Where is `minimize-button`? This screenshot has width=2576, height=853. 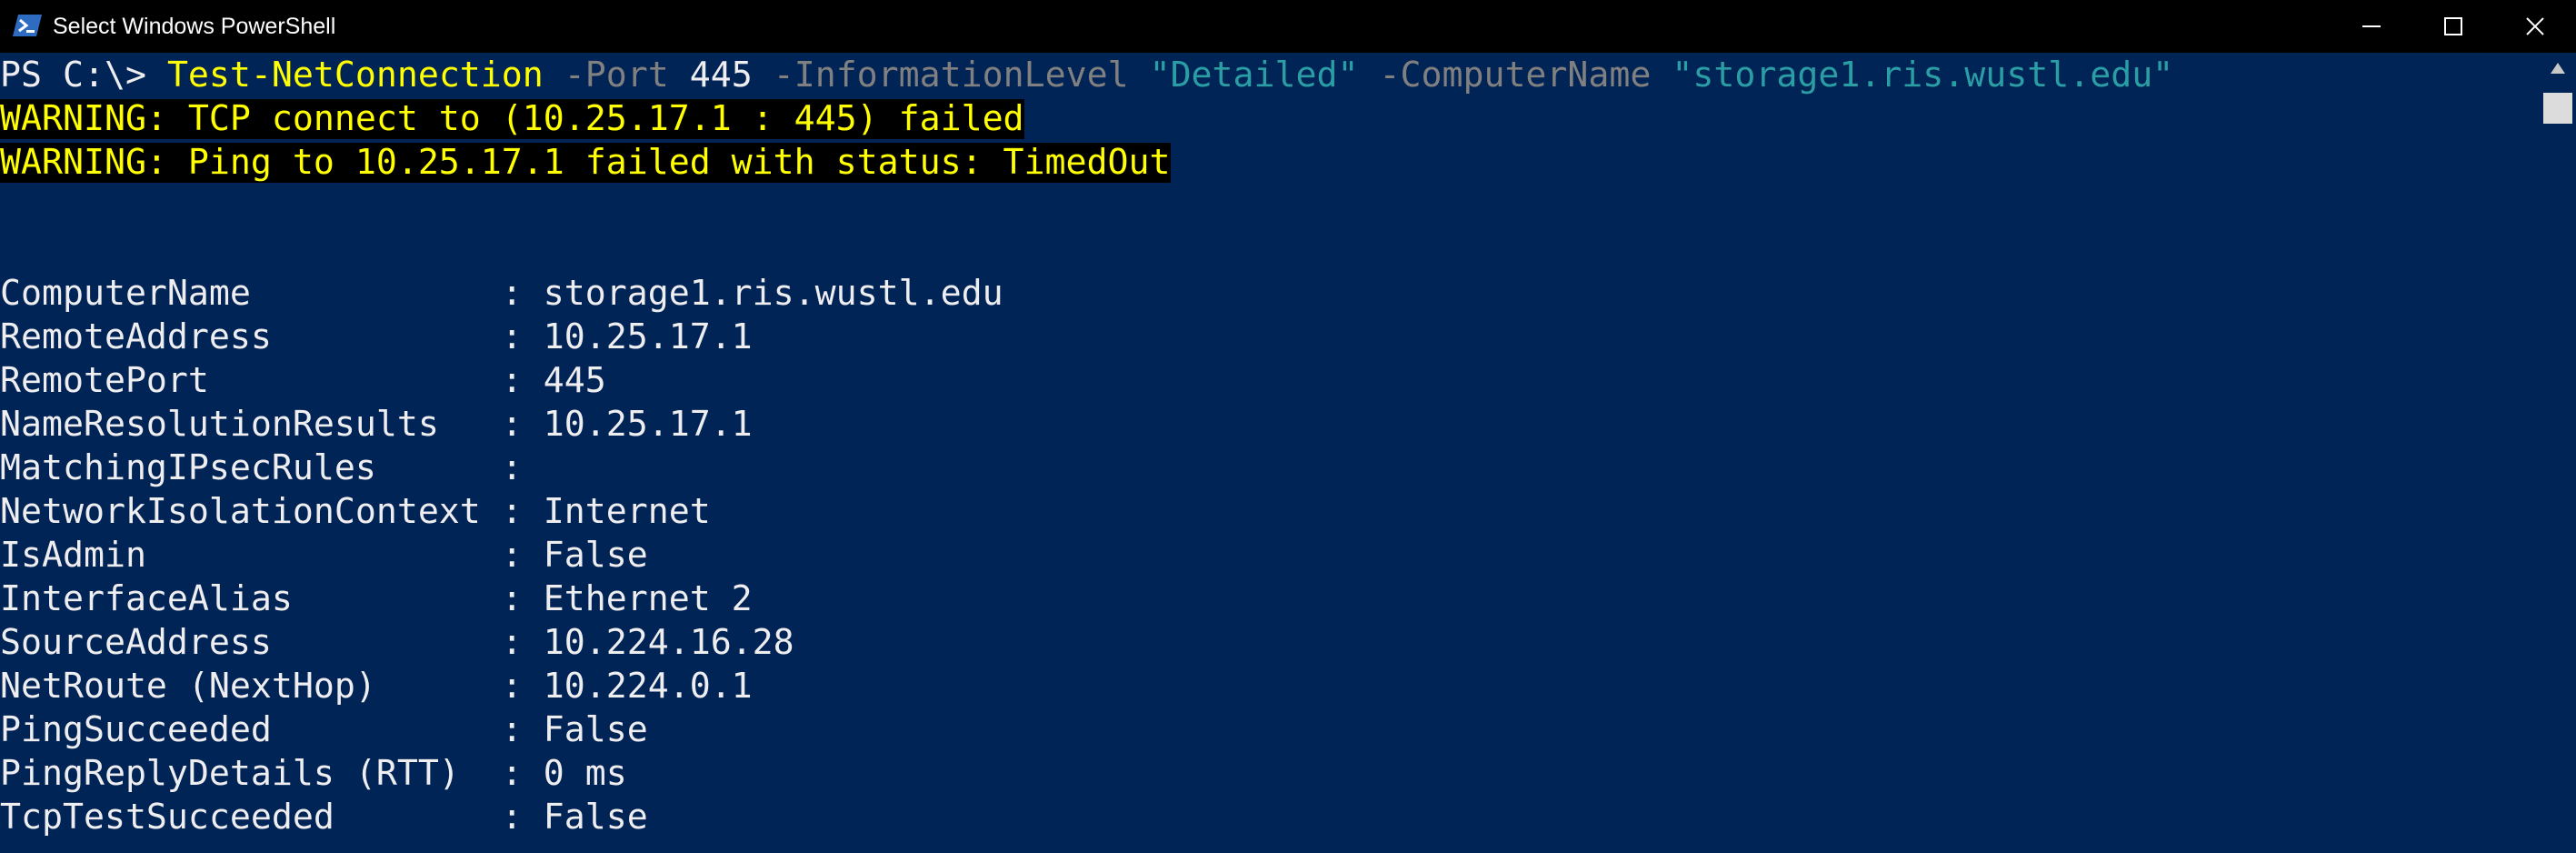
minimize-button is located at coordinates (2371, 26).